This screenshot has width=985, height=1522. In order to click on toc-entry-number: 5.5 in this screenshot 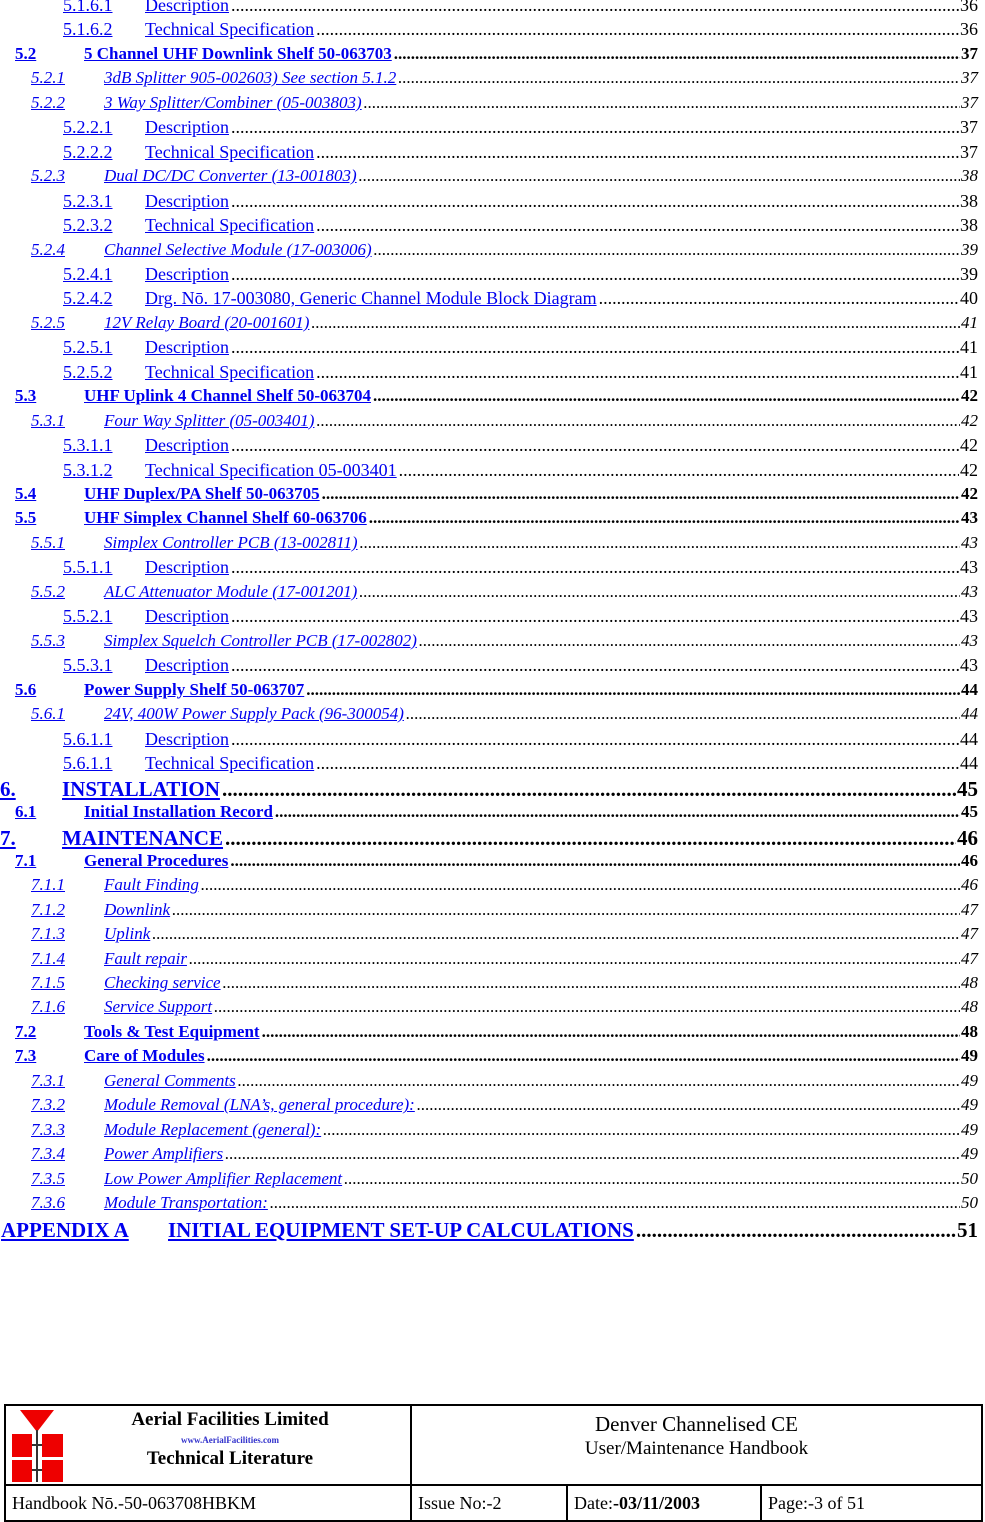, I will do `click(49, 518)`.